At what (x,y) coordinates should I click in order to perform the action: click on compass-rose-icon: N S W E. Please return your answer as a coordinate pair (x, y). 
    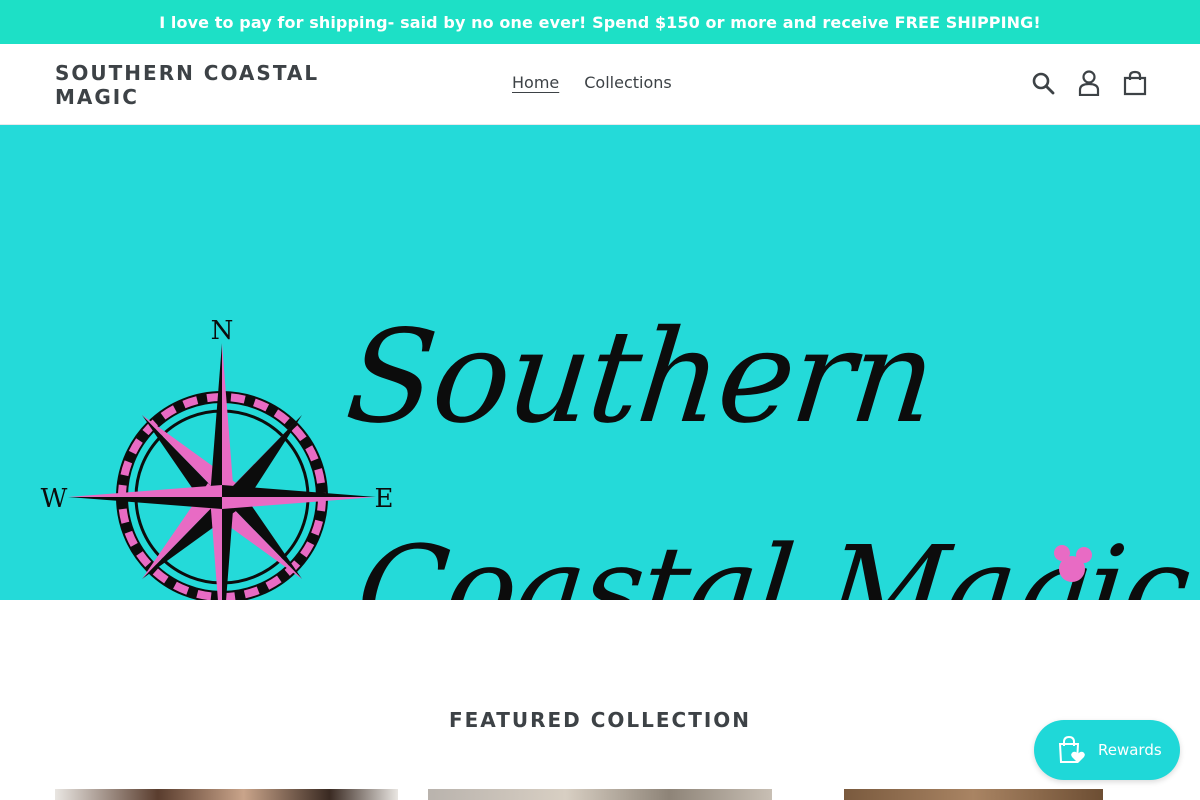
    Looking at the image, I should click on (217, 458).